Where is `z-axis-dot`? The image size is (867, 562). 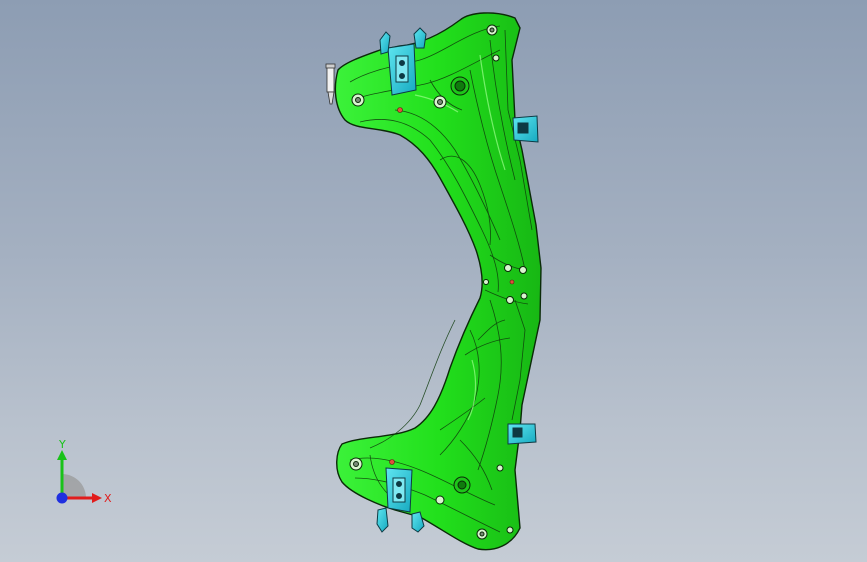
z-axis-dot is located at coordinates (62, 498).